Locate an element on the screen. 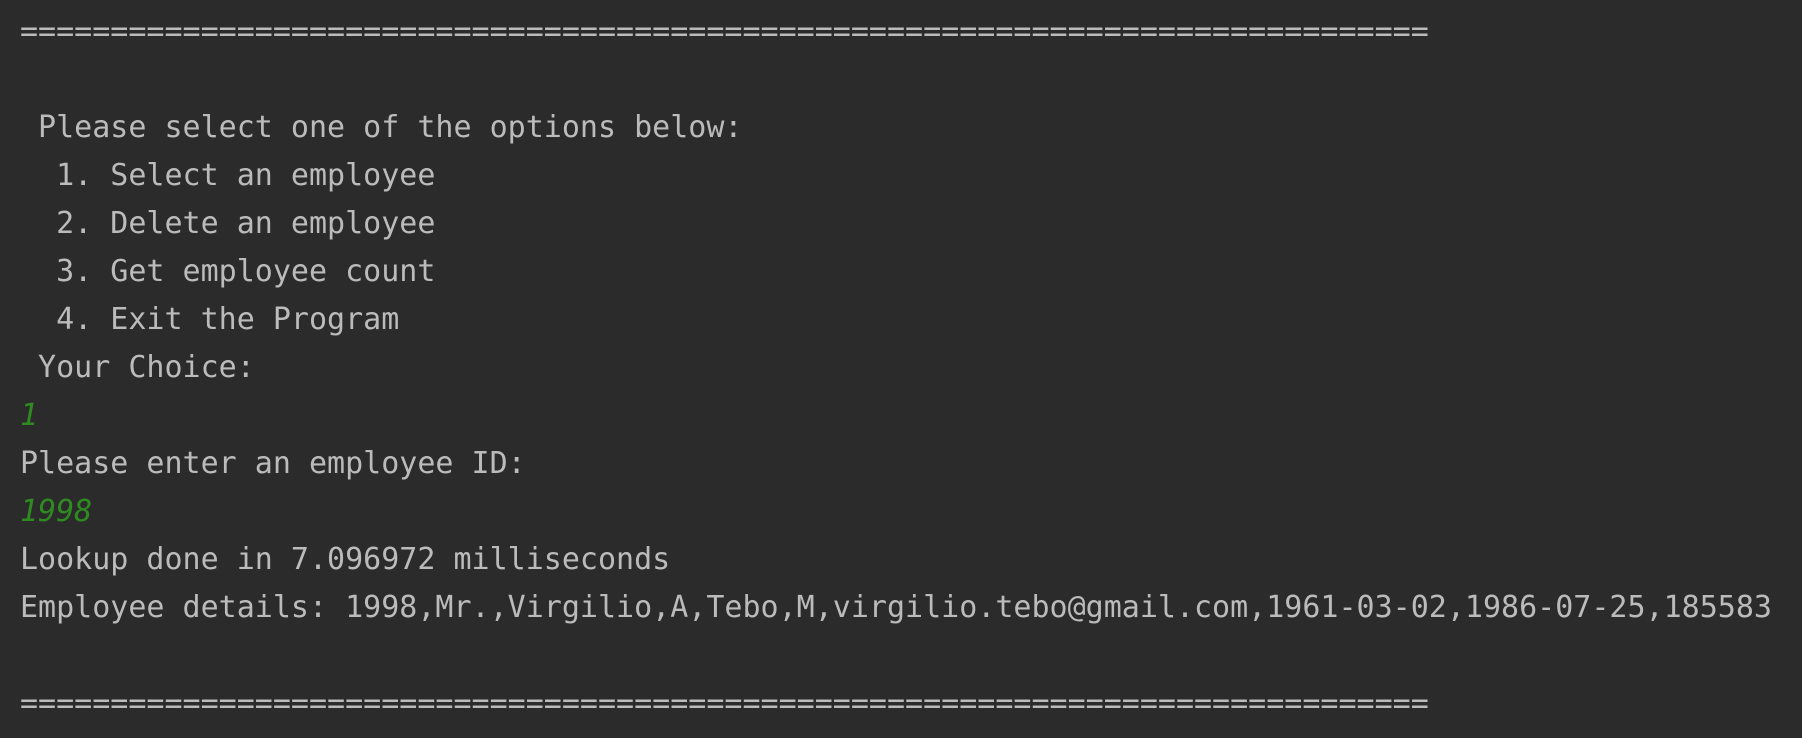  choice-prompt: Your Choice: is located at coordinates (137, 367).